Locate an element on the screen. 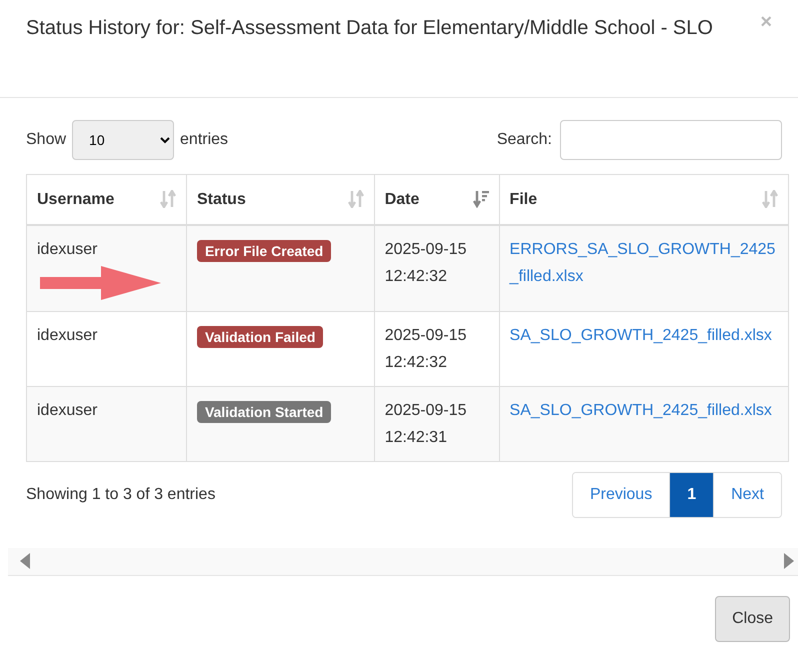 This screenshot has width=798, height=662. search-label: Search: is located at coordinates (524, 140).